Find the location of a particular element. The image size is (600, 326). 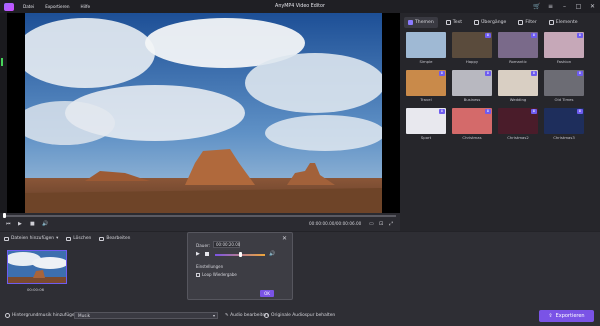

tab-elemente: Elemente is located at coordinates (563, 22).